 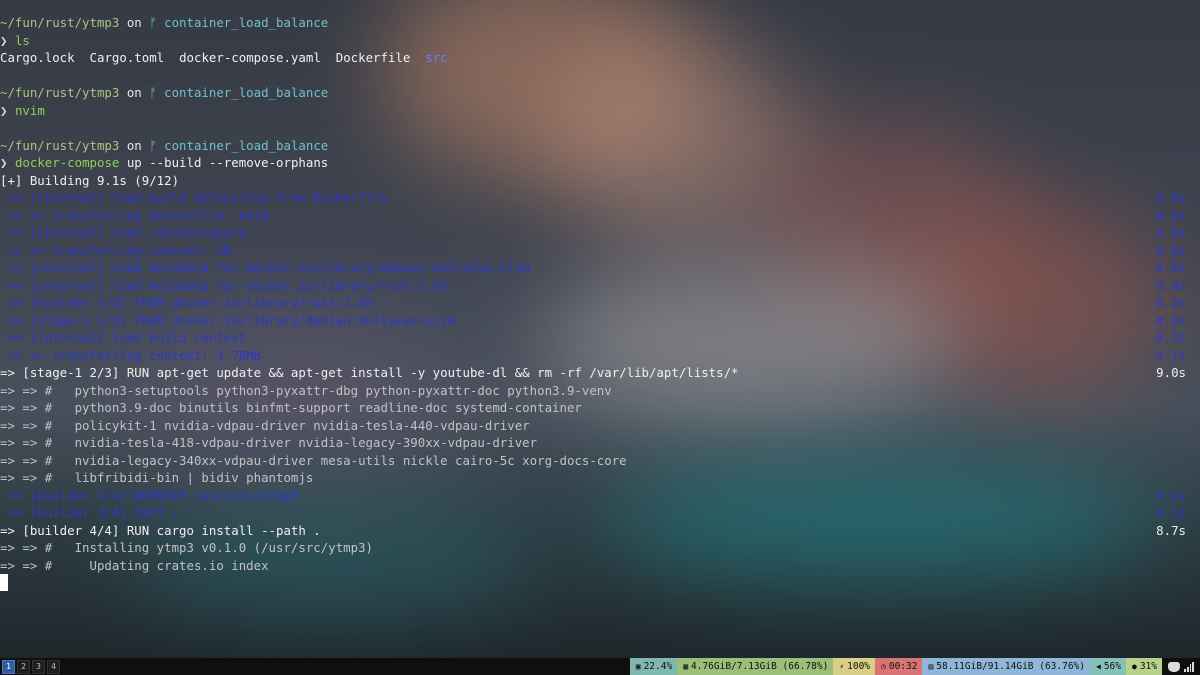 I want to click on build-line: => [builder 3/4] COPY . . 0.1s, so click(x=600, y=513).